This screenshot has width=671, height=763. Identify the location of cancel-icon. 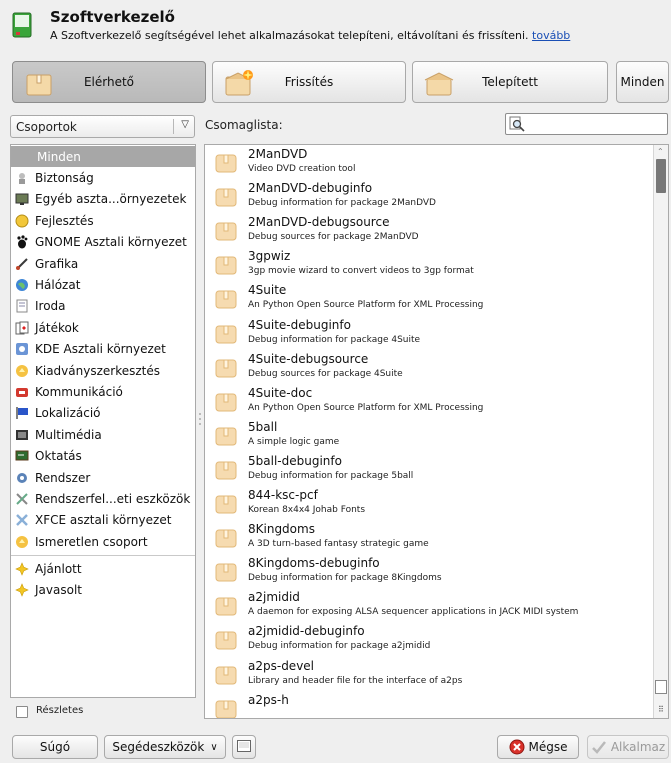
(517, 747).